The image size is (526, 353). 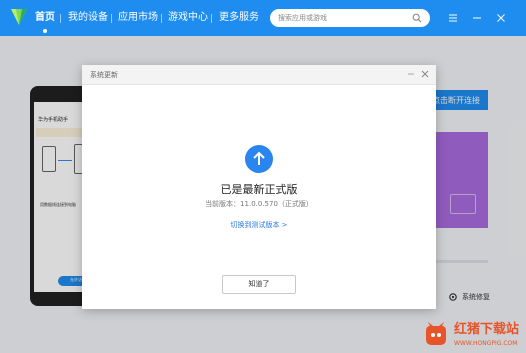 What do you see at coordinates (239, 18) in the screenshot?
I see `nav-item-more-services: 更多服务` at bounding box center [239, 18].